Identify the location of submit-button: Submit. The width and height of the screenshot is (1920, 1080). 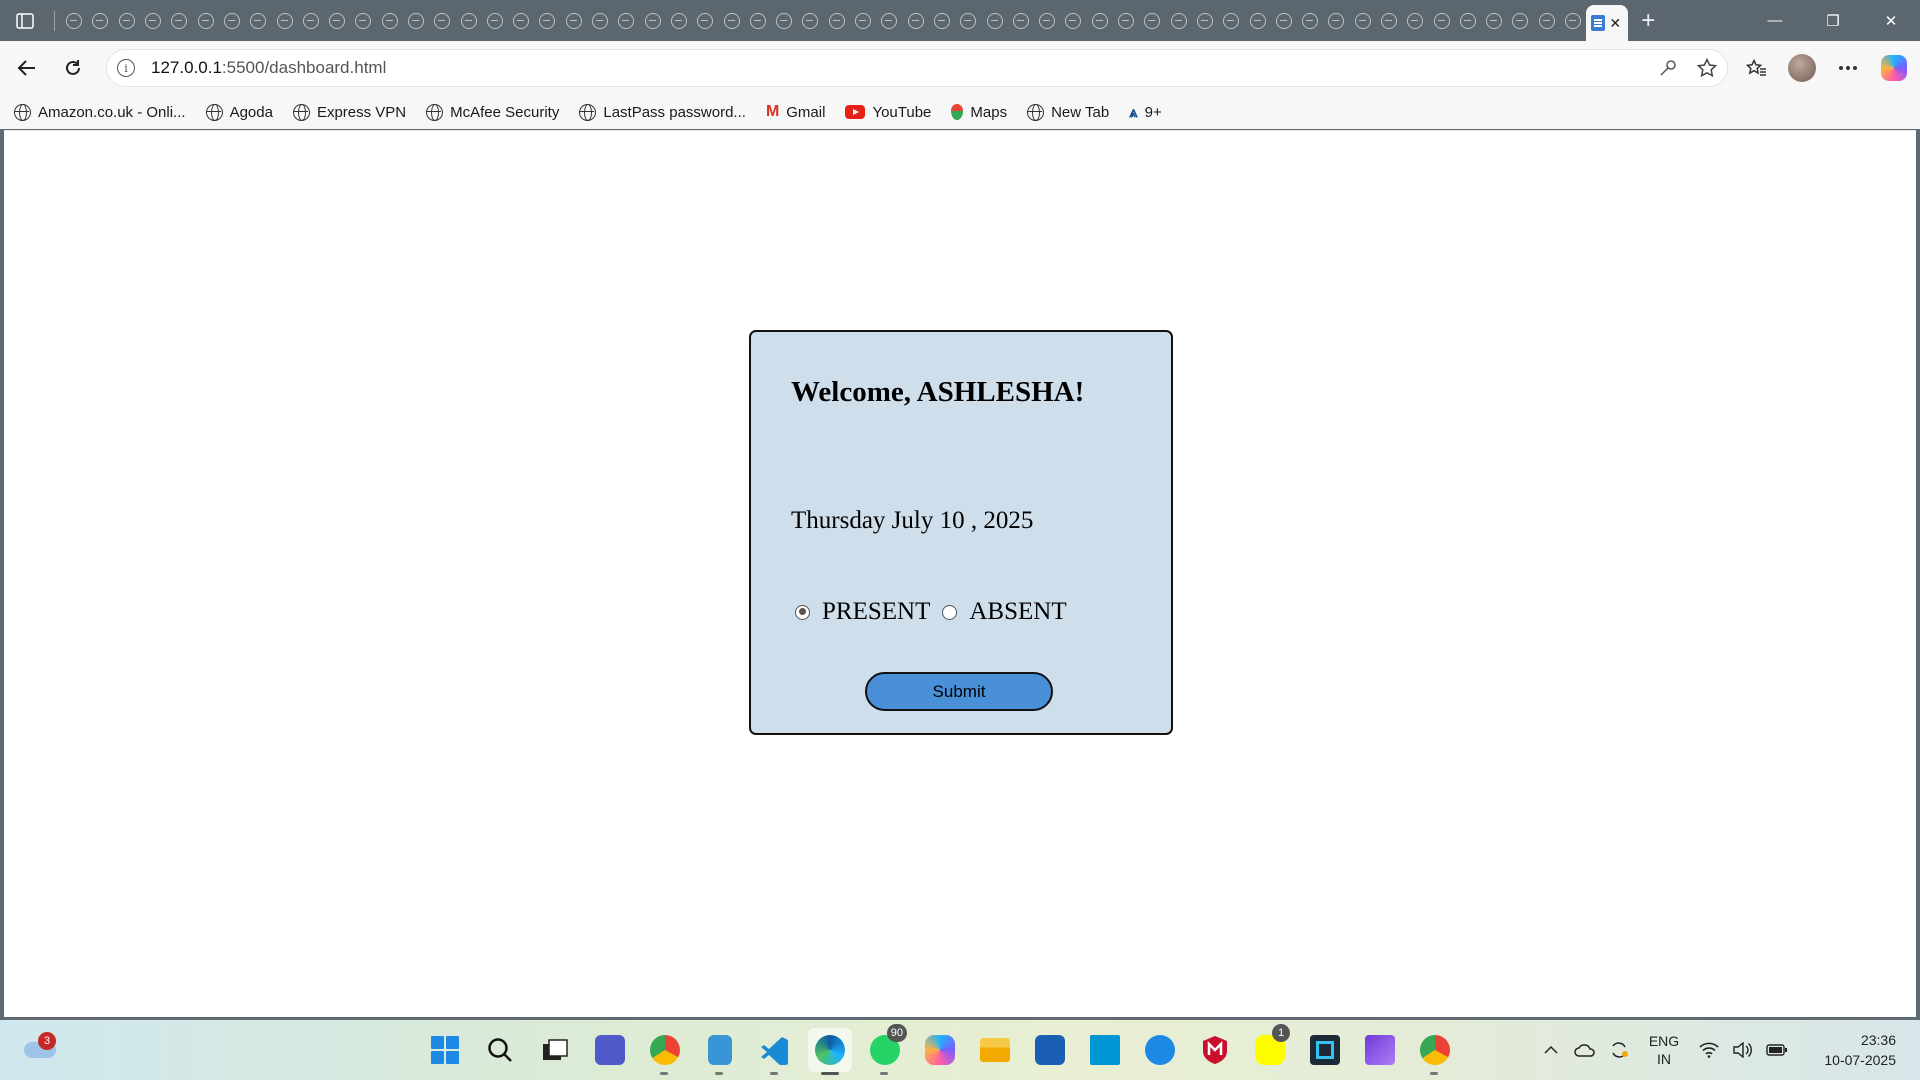
(959, 691).